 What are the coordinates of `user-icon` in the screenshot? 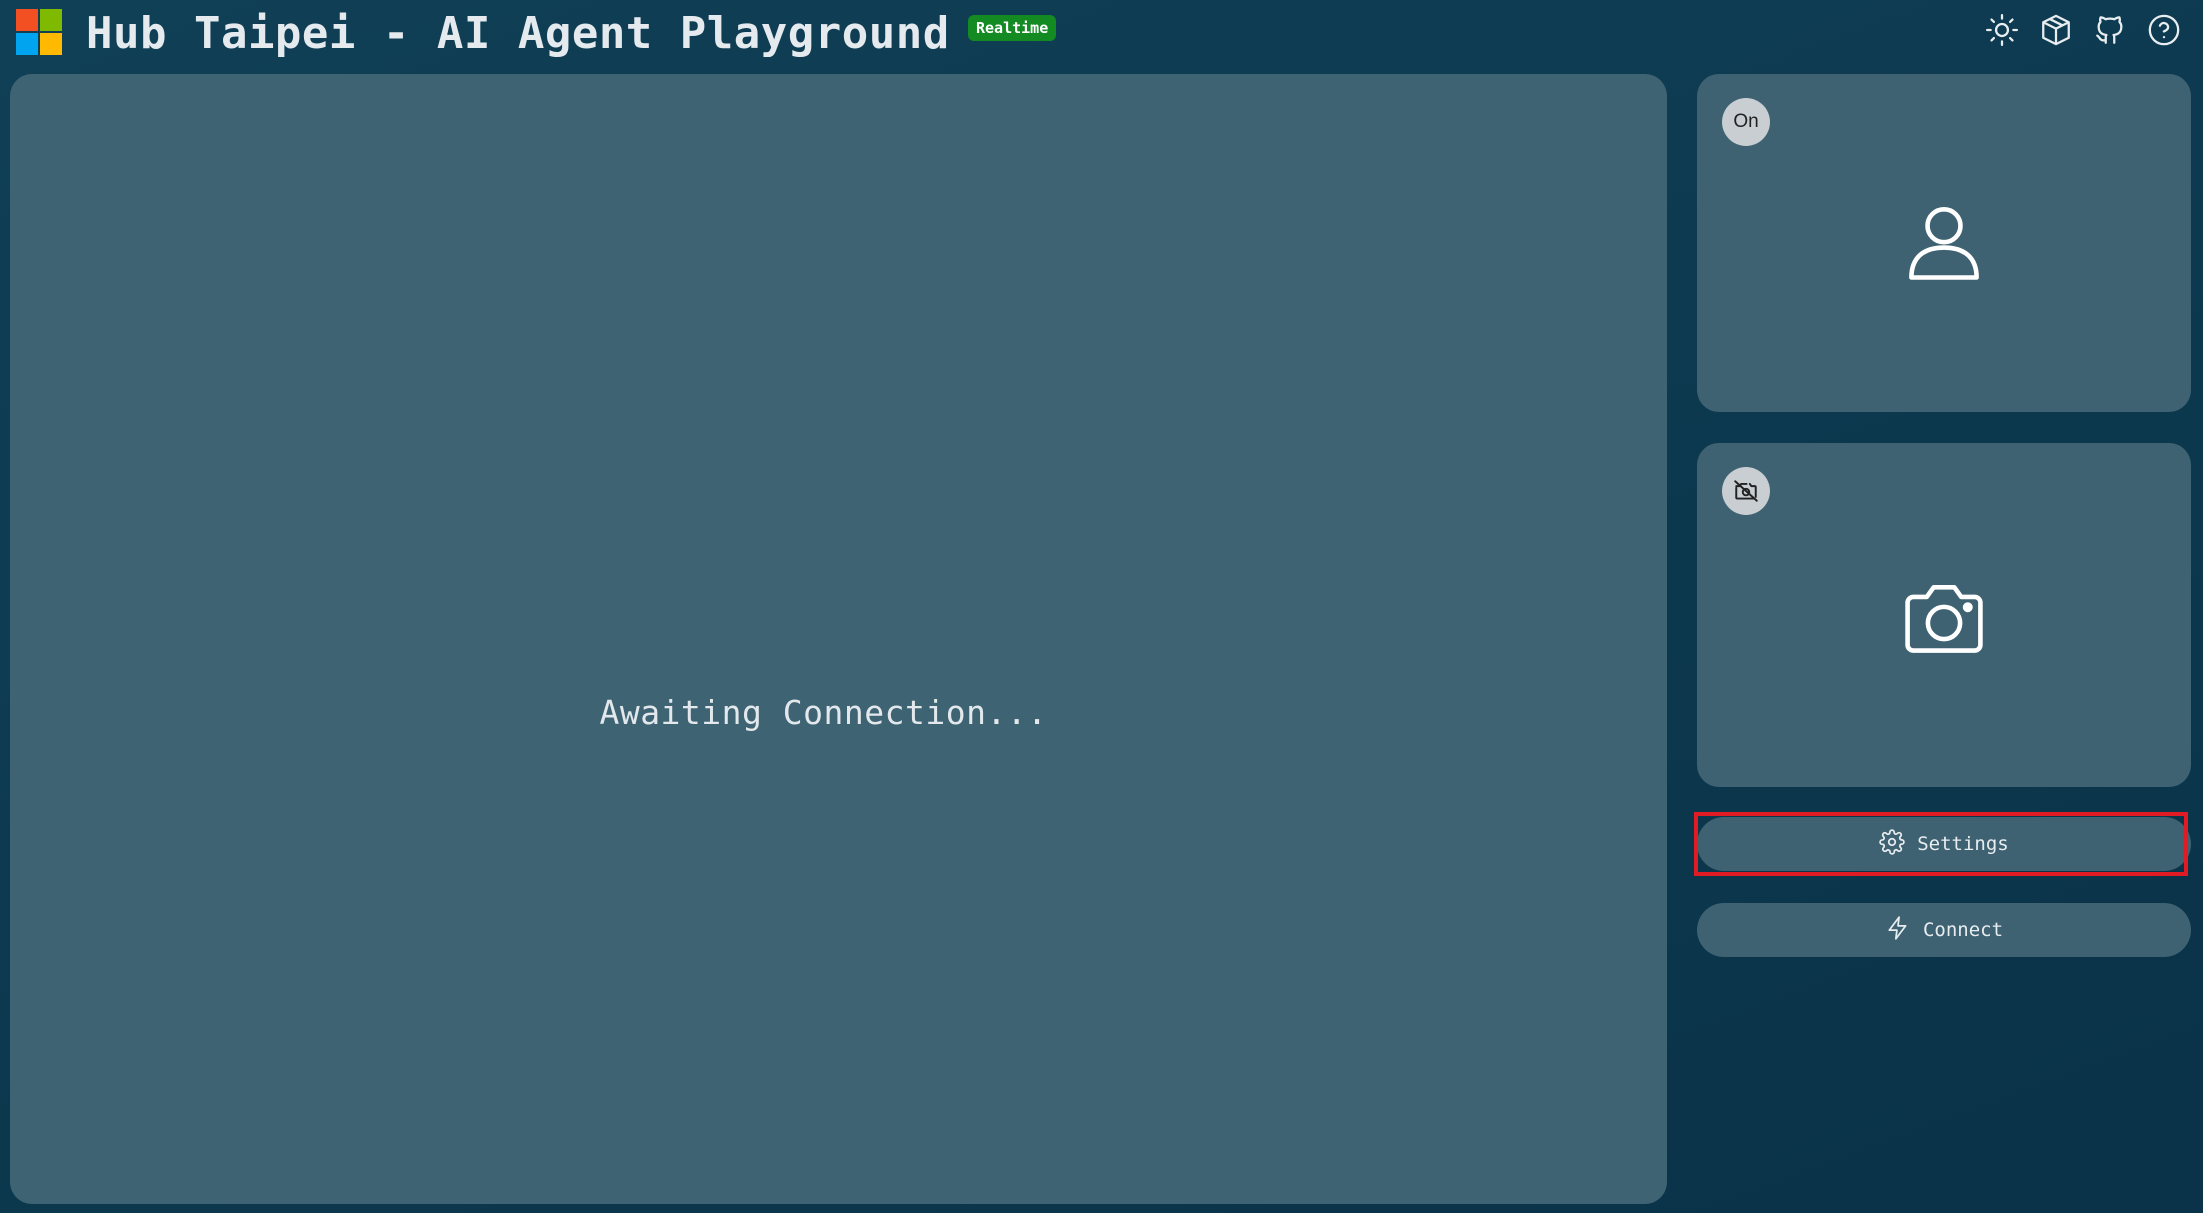 It's located at (1944, 243).